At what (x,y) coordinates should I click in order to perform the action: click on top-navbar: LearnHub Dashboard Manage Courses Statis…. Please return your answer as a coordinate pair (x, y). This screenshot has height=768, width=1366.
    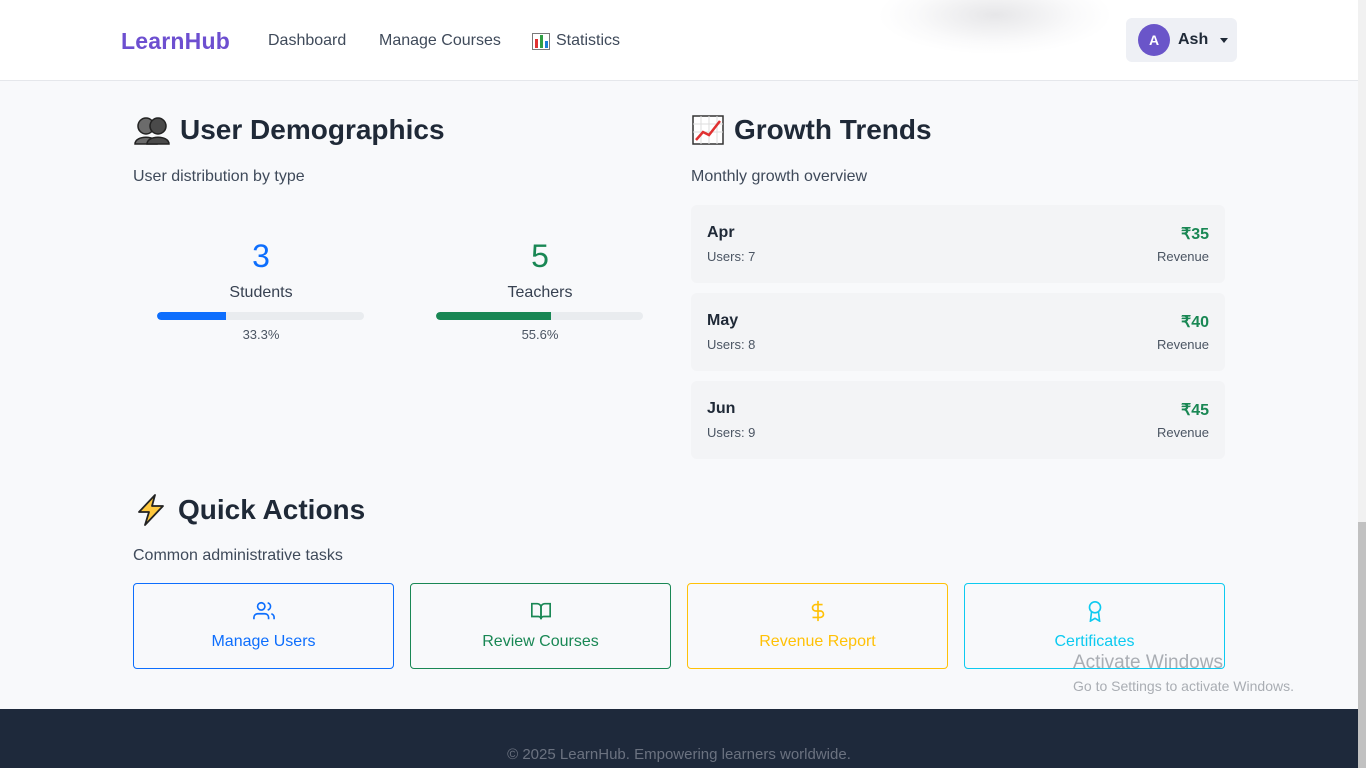
    Looking at the image, I should click on (679, 40).